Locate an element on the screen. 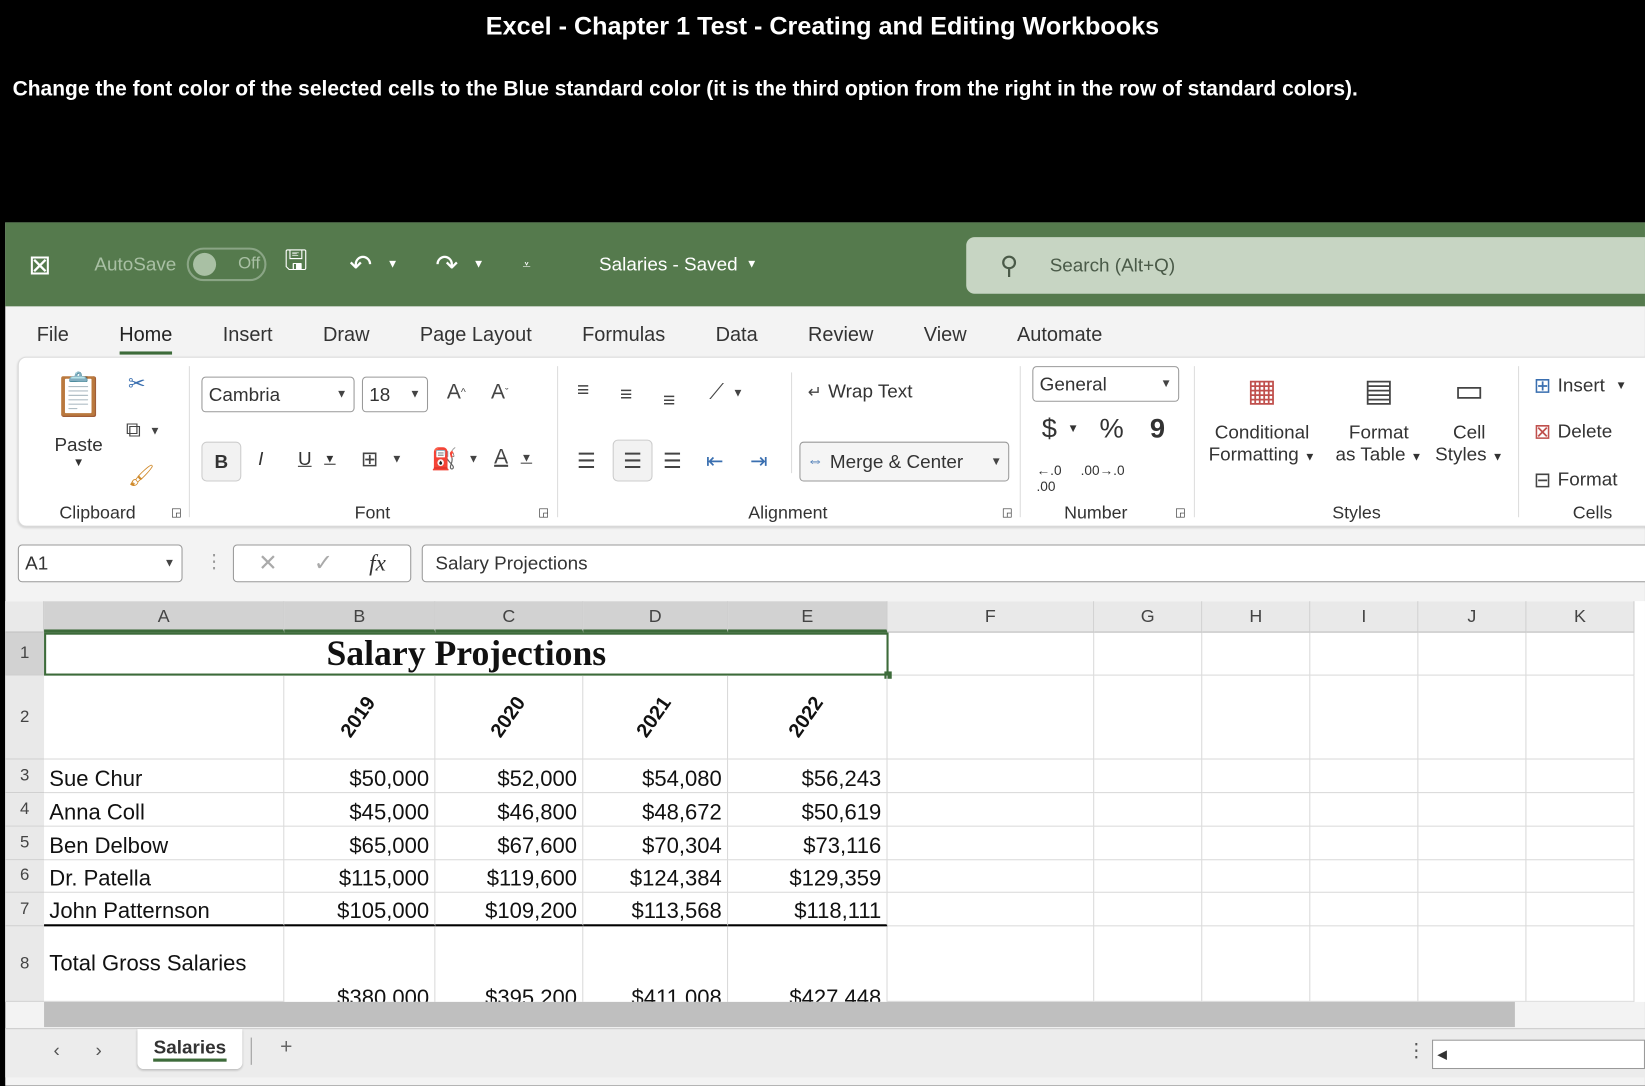  align-center-icon: ☰ is located at coordinates (632, 460).